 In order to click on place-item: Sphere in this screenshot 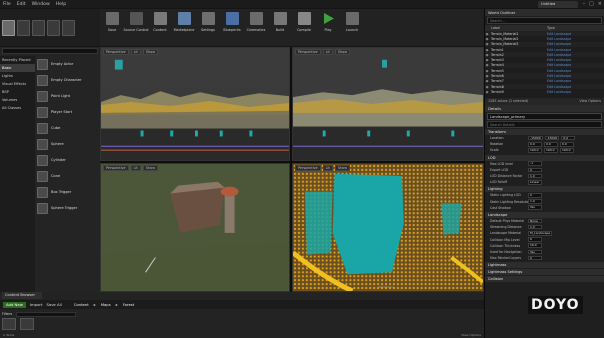, I will do `click(67, 144)`.